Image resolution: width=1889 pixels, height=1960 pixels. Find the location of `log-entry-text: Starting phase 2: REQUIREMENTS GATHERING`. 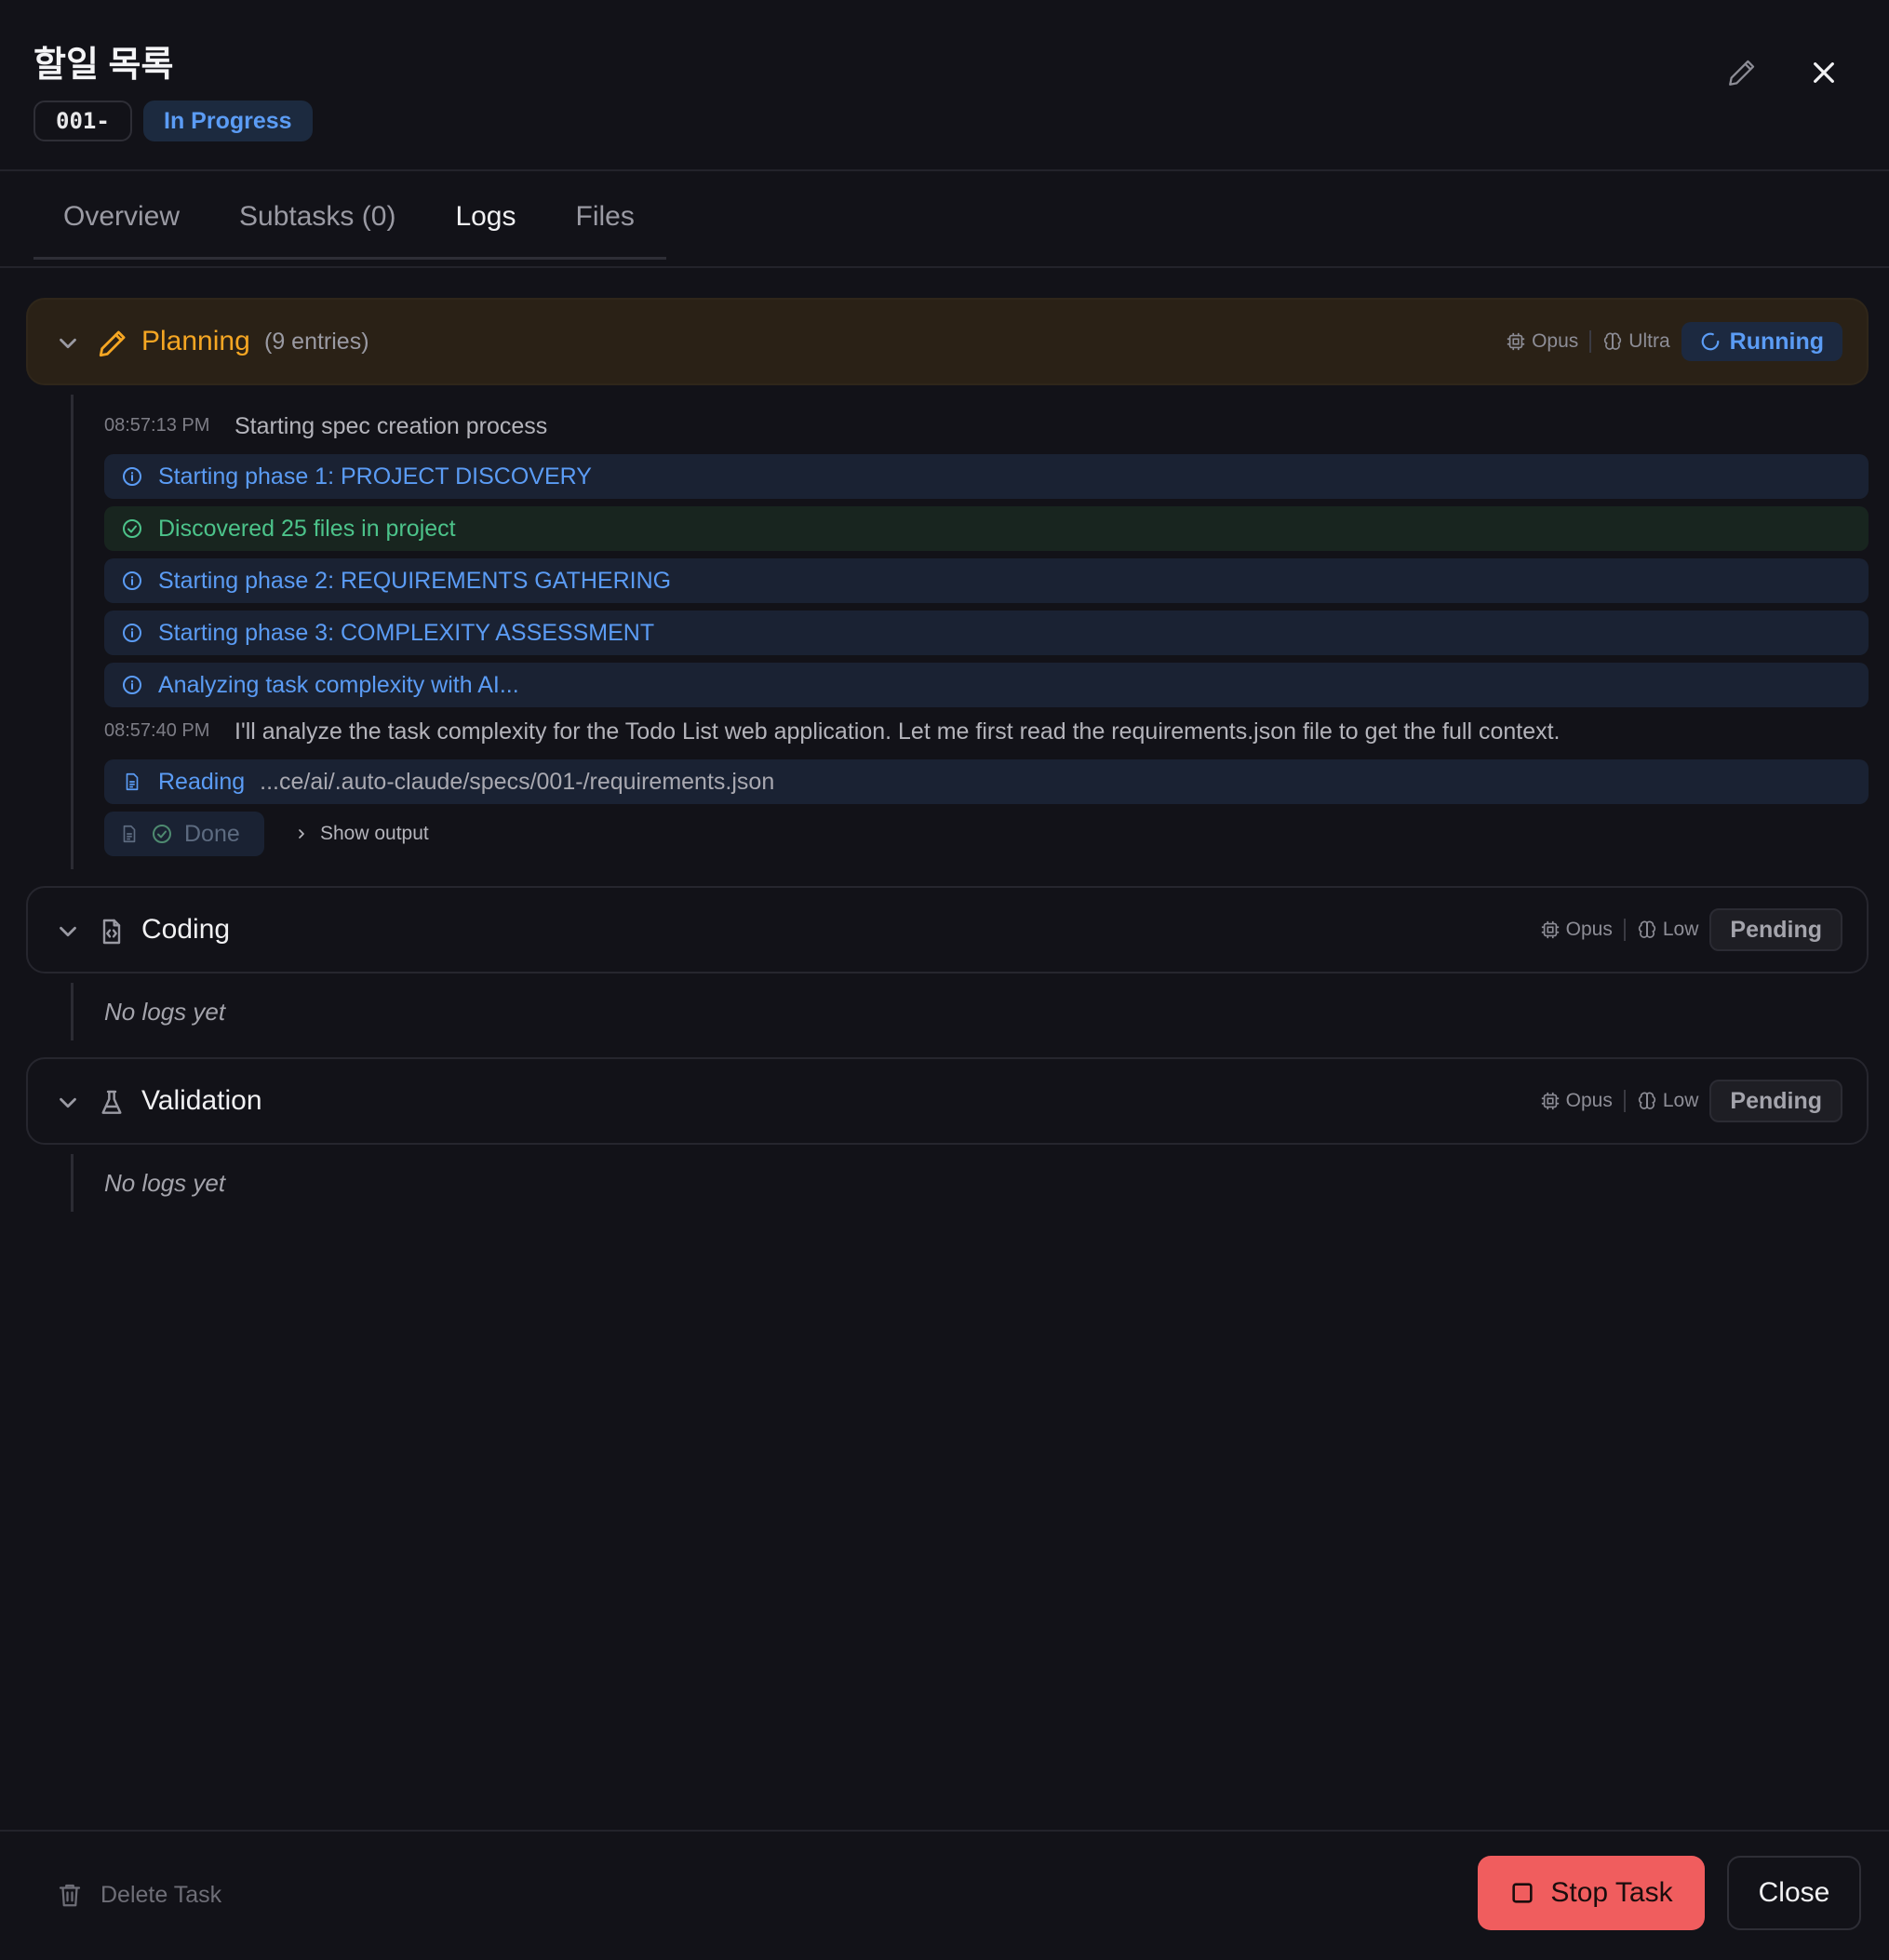

log-entry-text: Starting phase 2: REQUIREMENTS GATHERING is located at coordinates (415, 580).